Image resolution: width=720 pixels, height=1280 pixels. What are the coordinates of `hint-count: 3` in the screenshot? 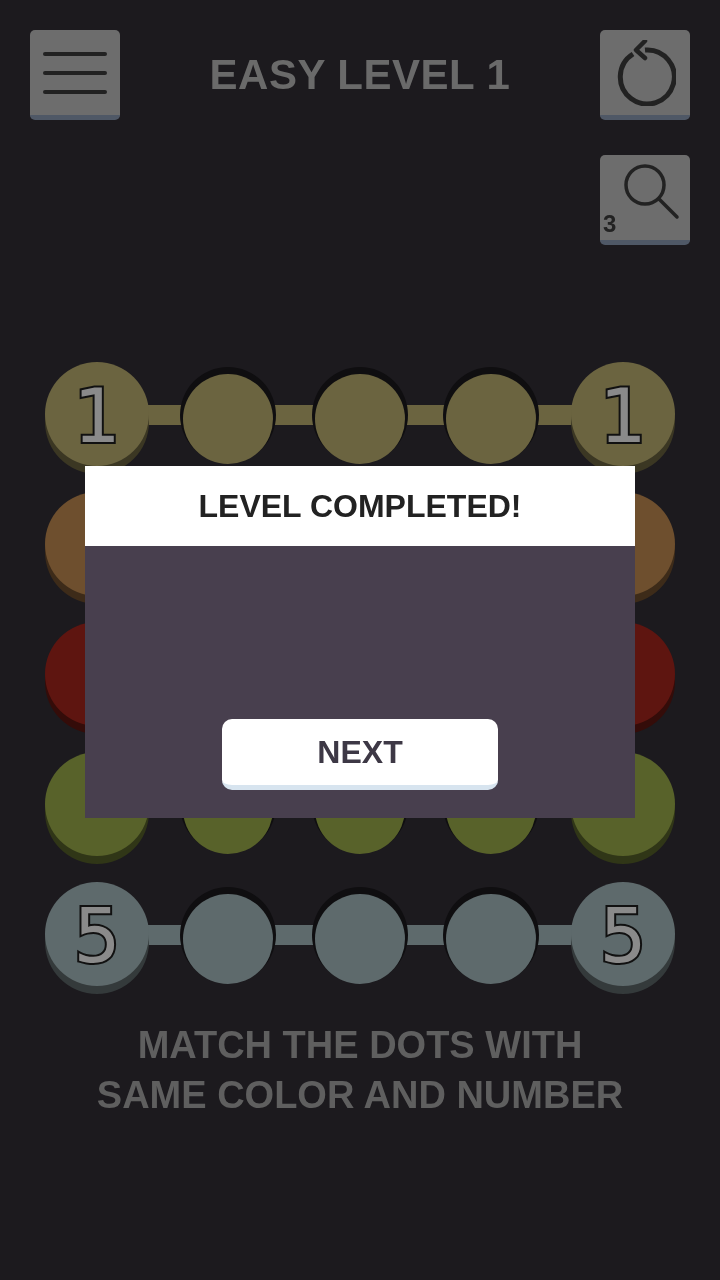 It's located at (610, 224).